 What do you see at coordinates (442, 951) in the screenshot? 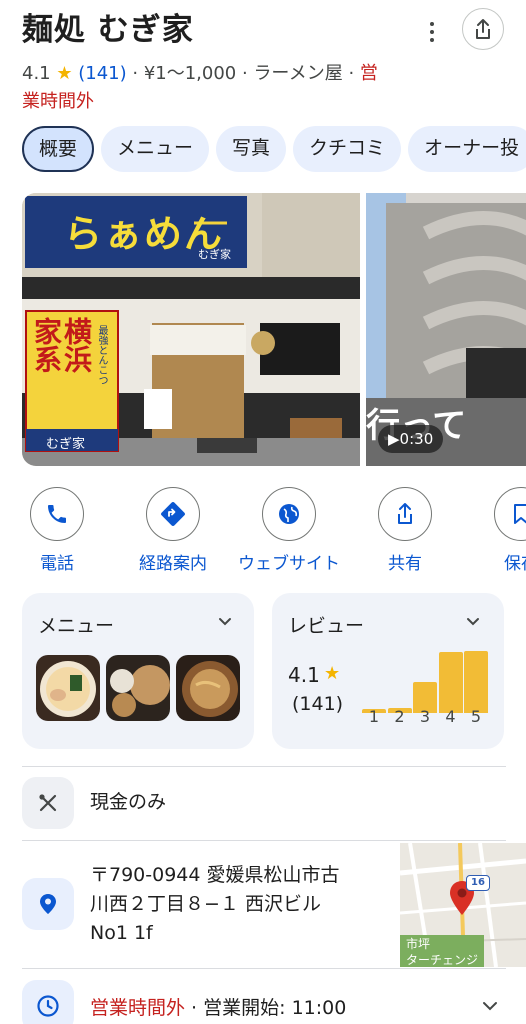
I see `map-label: 市坪 ターチェンジ` at bounding box center [442, 951].